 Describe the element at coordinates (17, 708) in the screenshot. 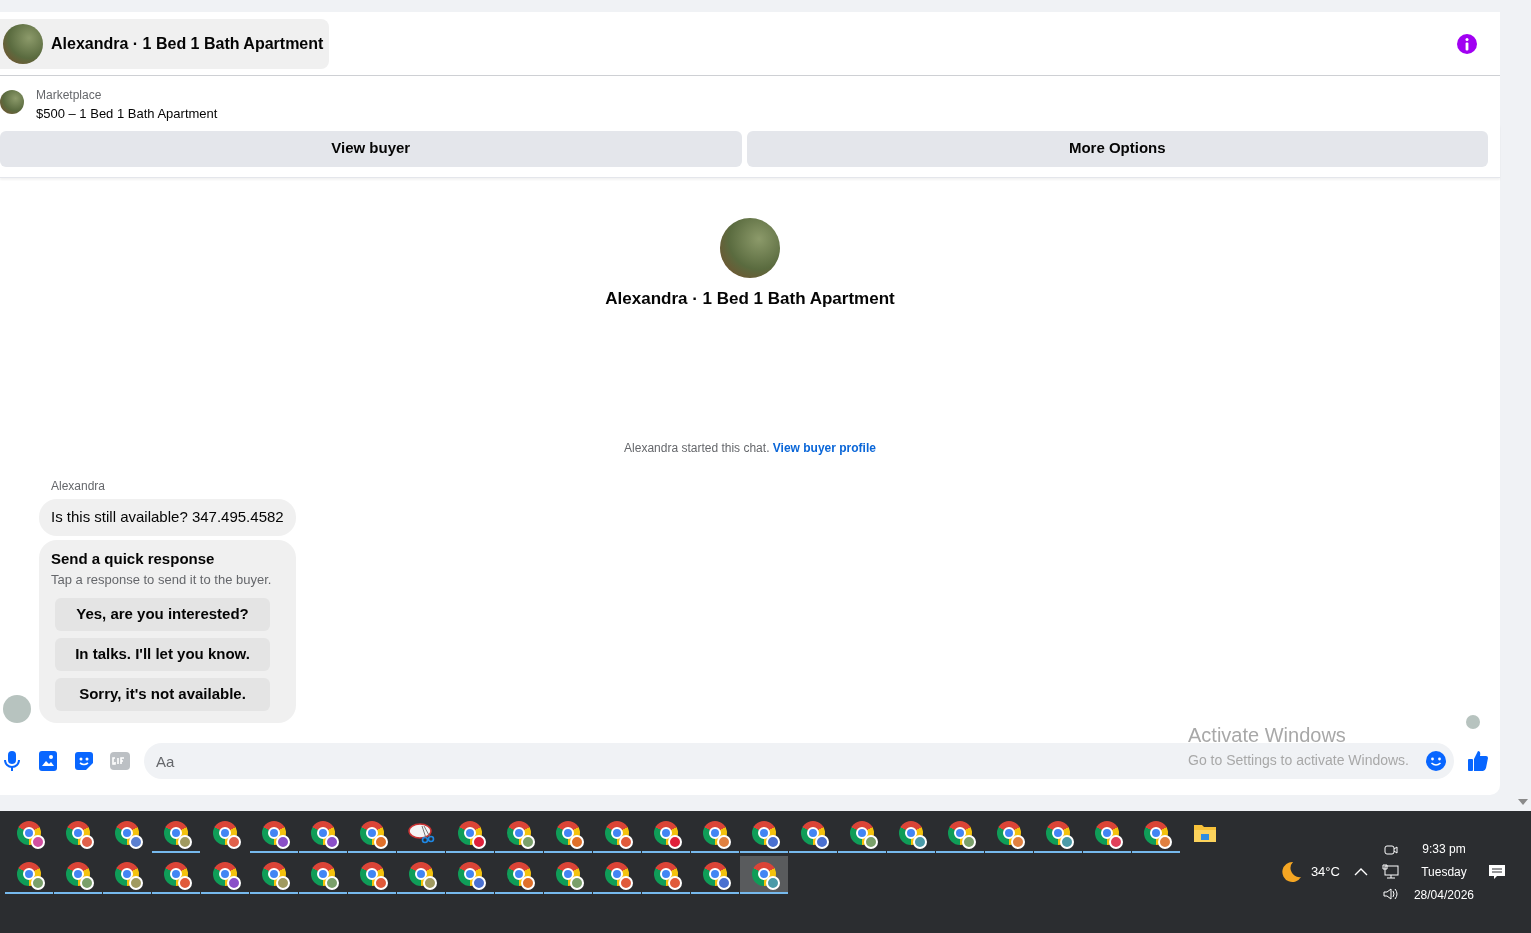

I see `sender-avatar` at that location.